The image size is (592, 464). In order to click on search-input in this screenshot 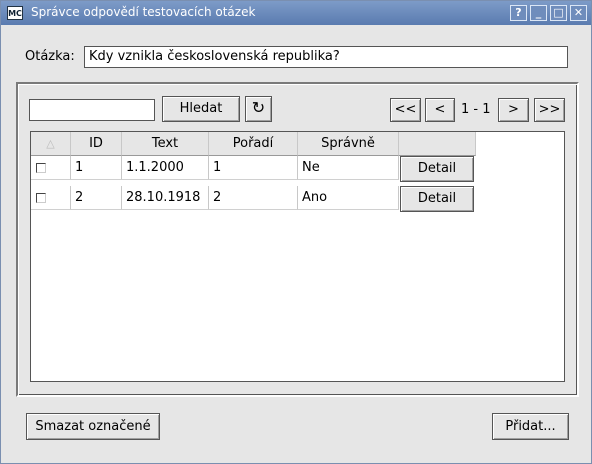, I will do `click(92, 110)`.